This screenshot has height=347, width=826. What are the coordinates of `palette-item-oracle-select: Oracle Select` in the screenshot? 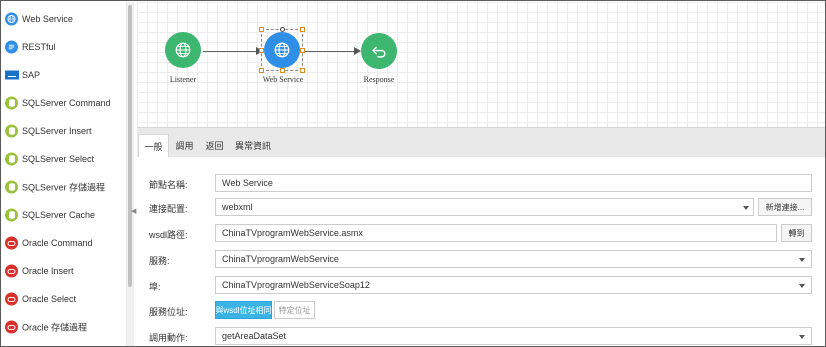 It's located at (64, 299).